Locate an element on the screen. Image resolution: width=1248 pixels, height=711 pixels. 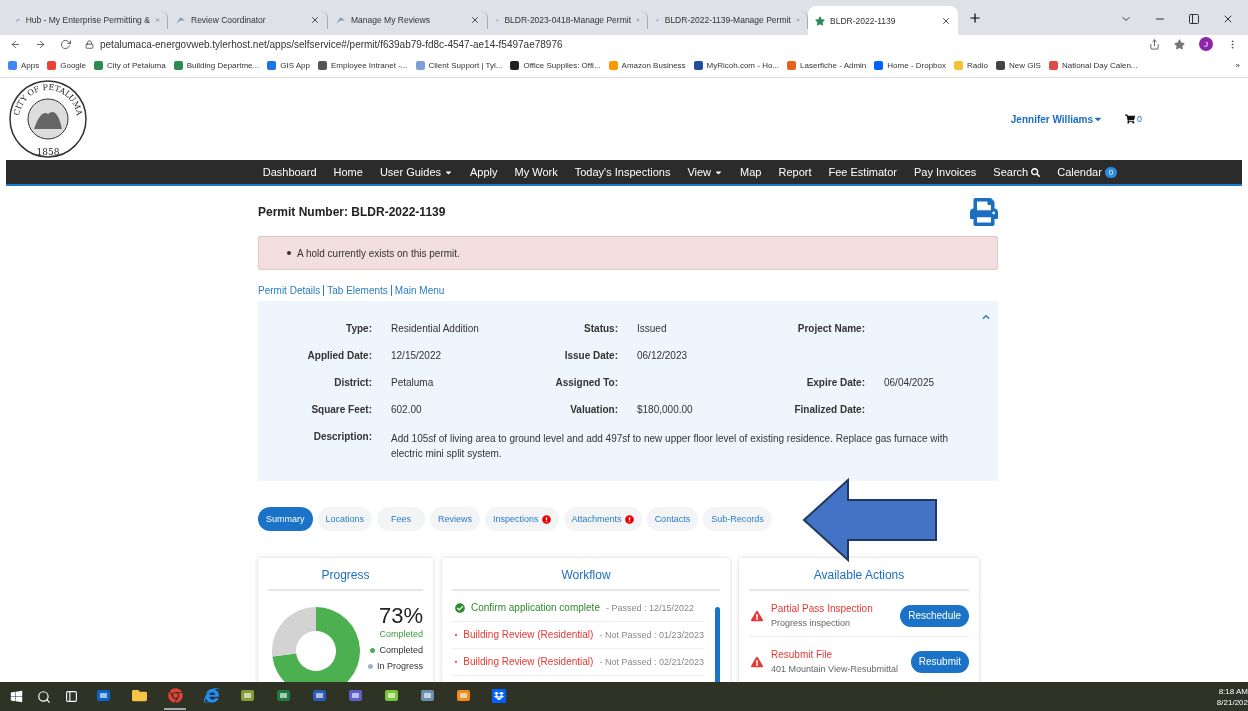
hold-message: A hold currently exists on this permit. is located at coordinates (378, 253).